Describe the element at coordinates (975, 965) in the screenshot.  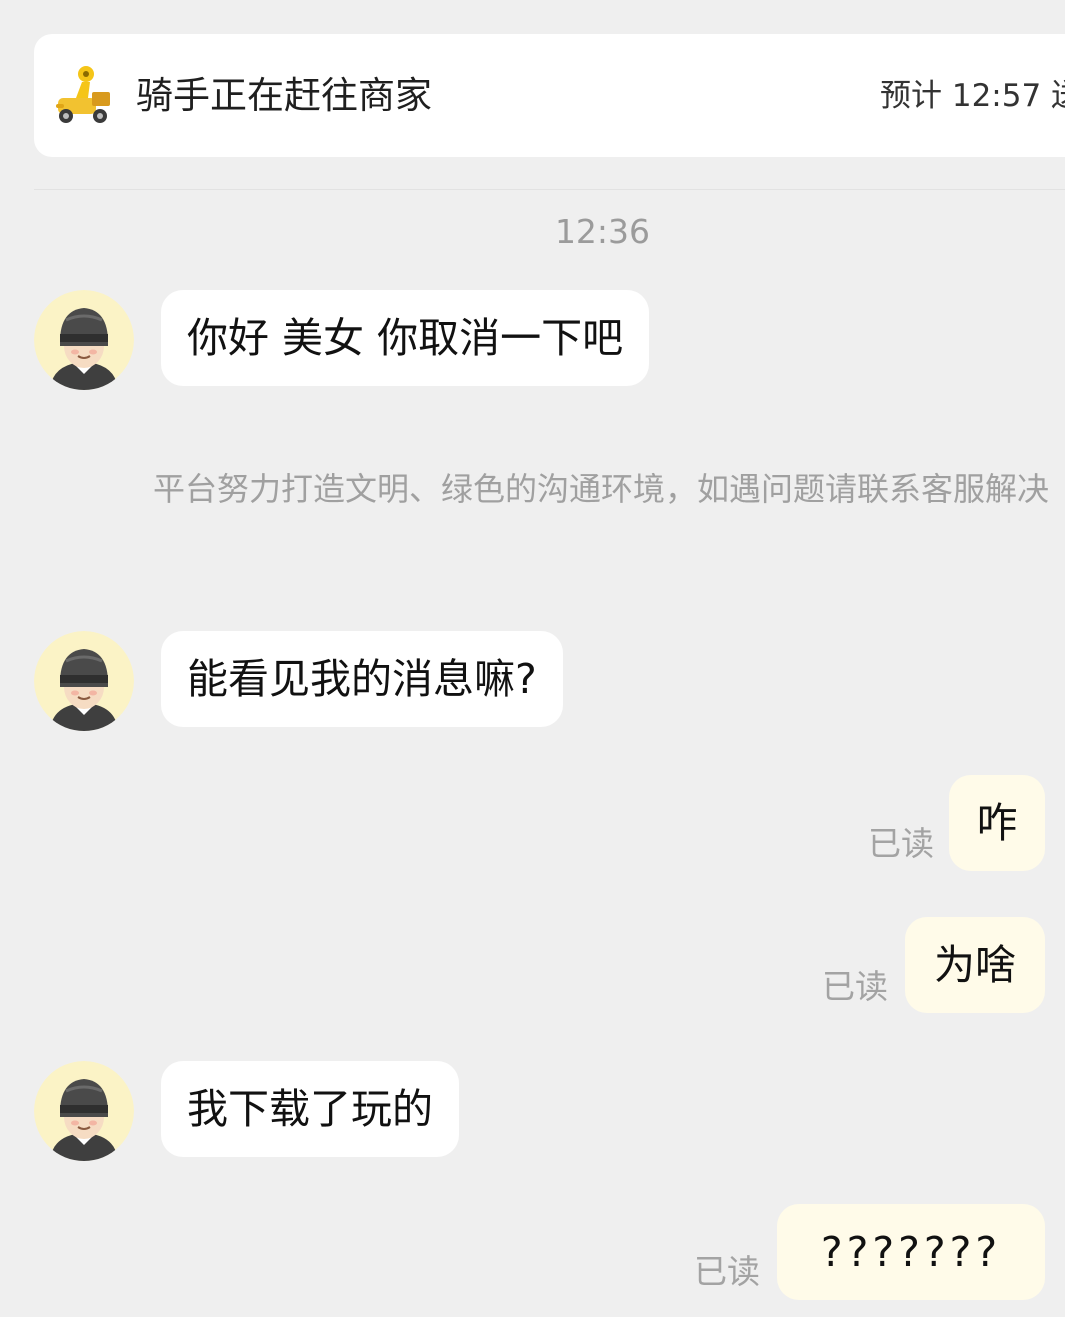
I see `message-bubble: 为啥` at that location.